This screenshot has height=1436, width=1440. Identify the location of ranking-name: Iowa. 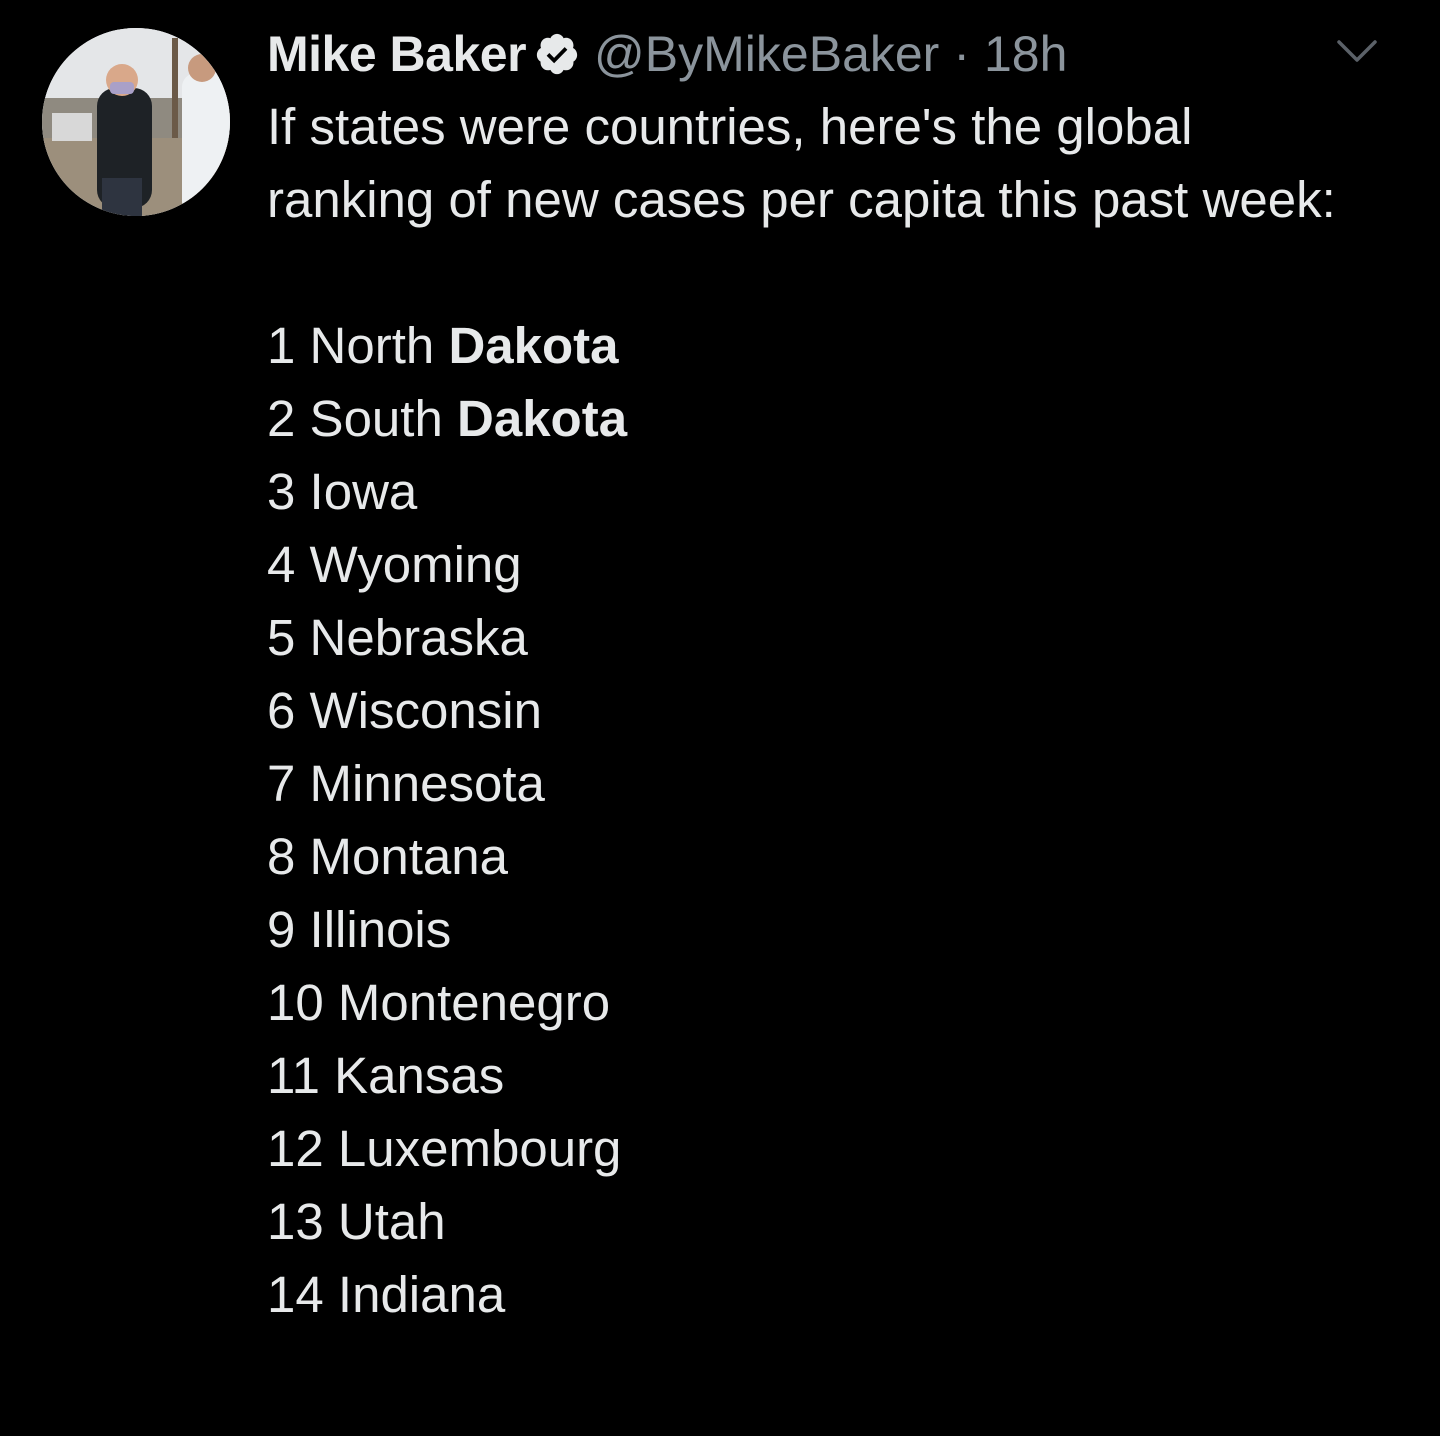
(363, 491).